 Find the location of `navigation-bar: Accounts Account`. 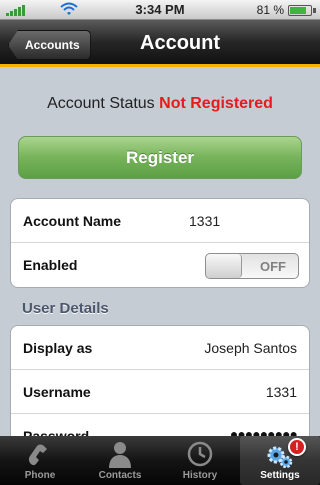

navigation-bar: Accounts Account is located at coordinates (160, 43).